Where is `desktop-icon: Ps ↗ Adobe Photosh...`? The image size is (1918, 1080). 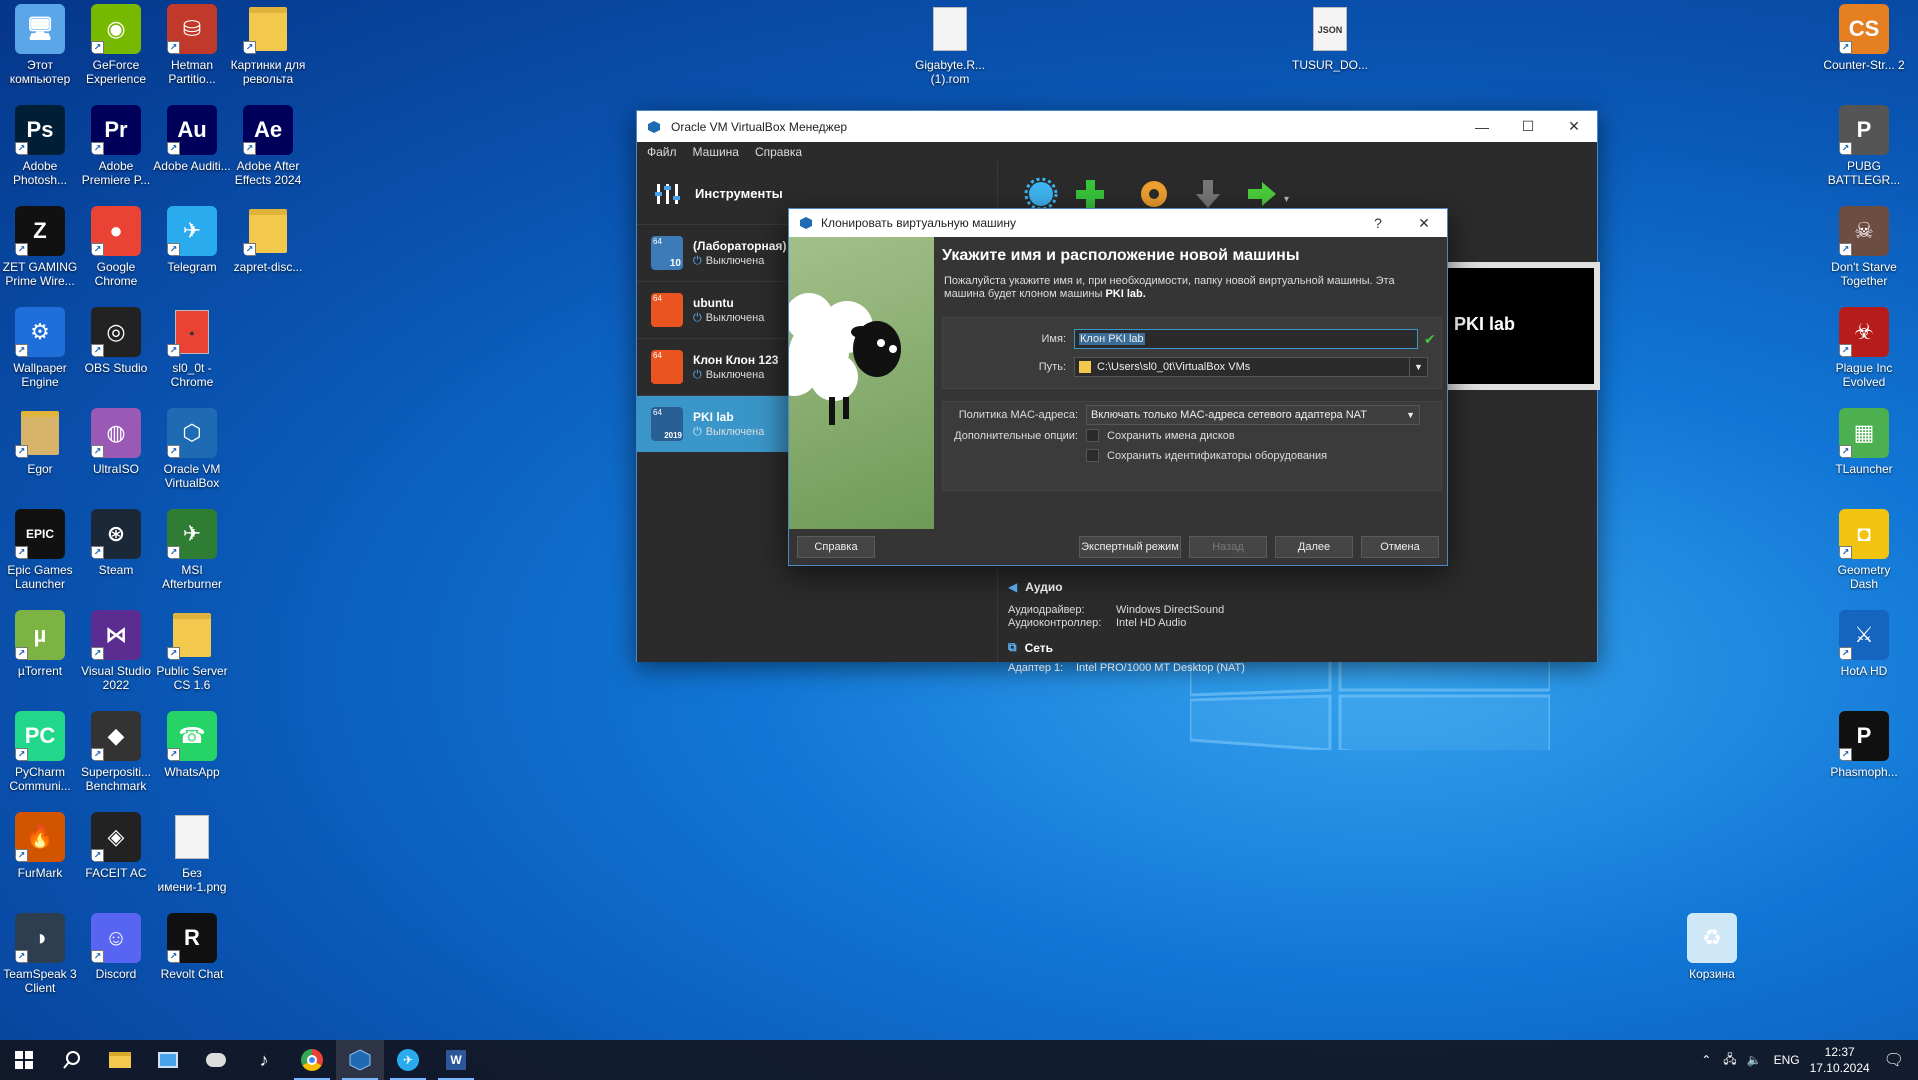
desktop-icon: Ps ↗ Adobe Photosh... is located at coordinates (40, 153).